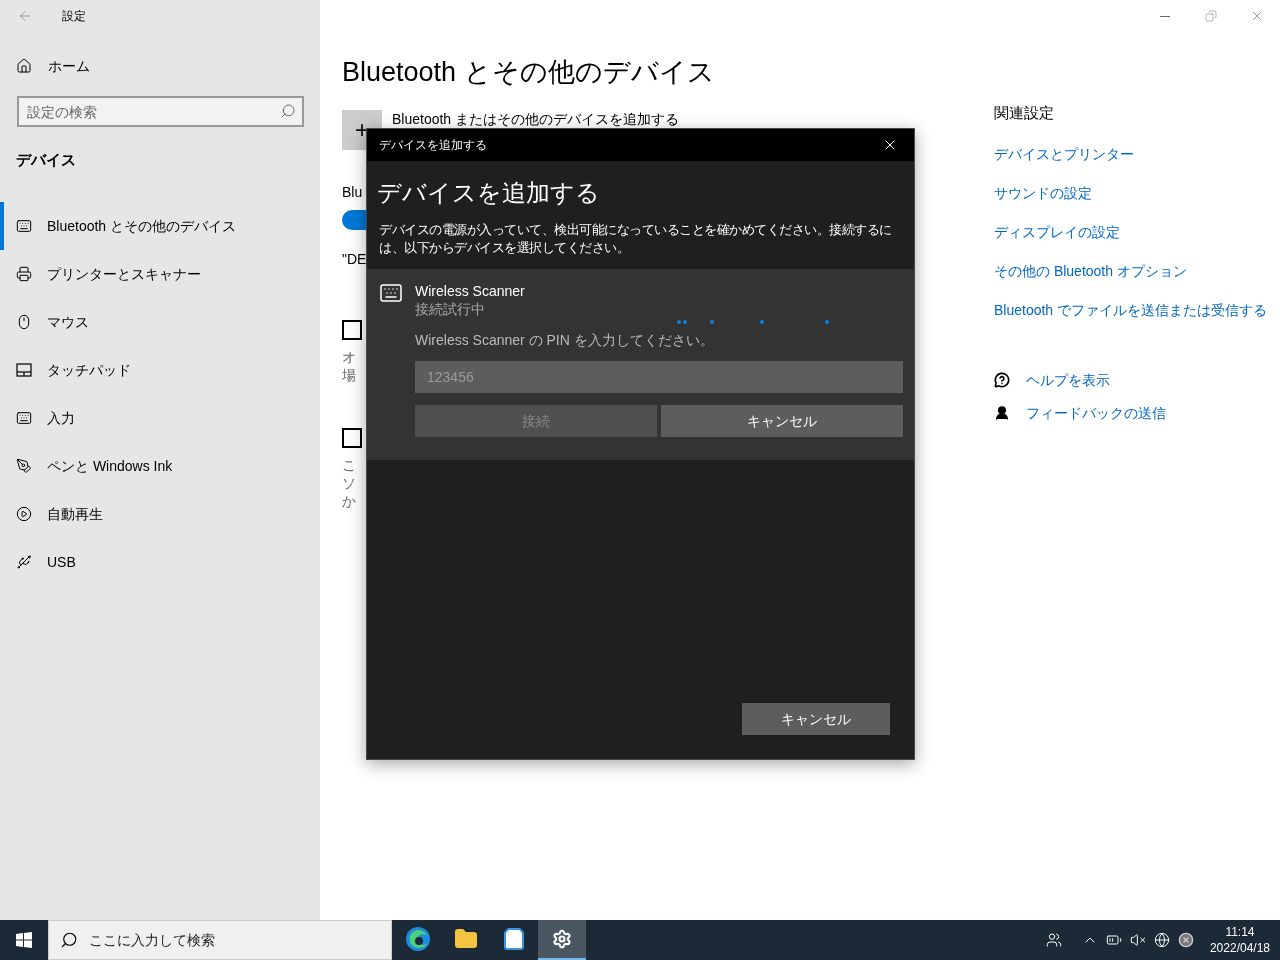 This screenshot has width=1280, height=960. Describe the element at coordinates (24, 561) in the screenshot. I see `usb-icon` at that location.